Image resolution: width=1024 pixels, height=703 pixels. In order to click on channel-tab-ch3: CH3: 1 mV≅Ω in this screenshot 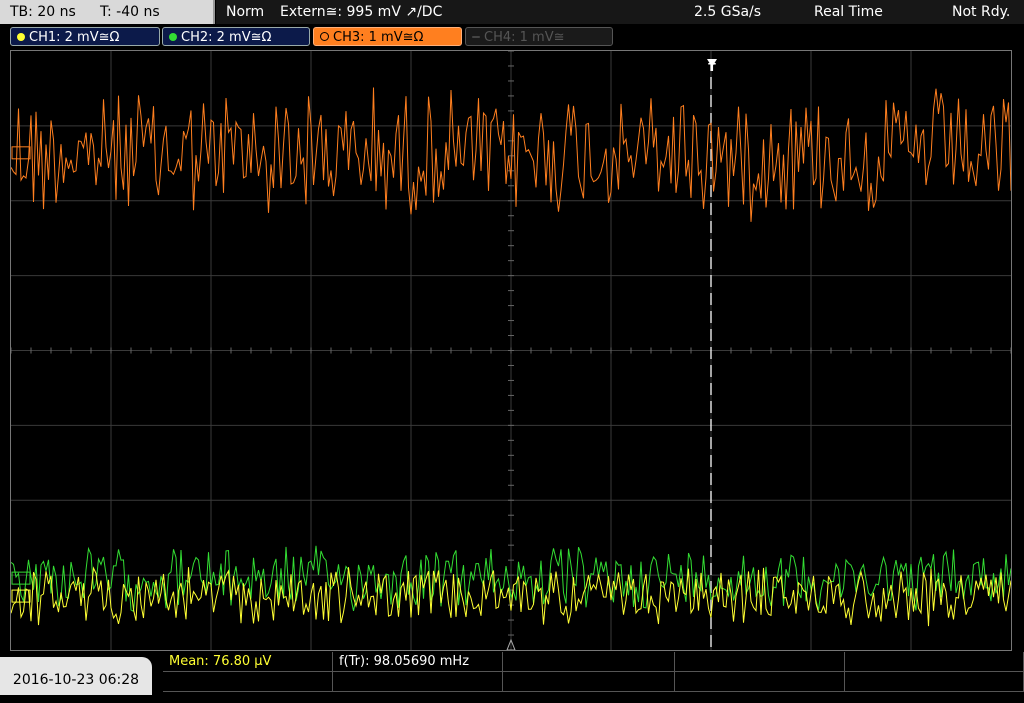, I will do `click(387, 36)`.